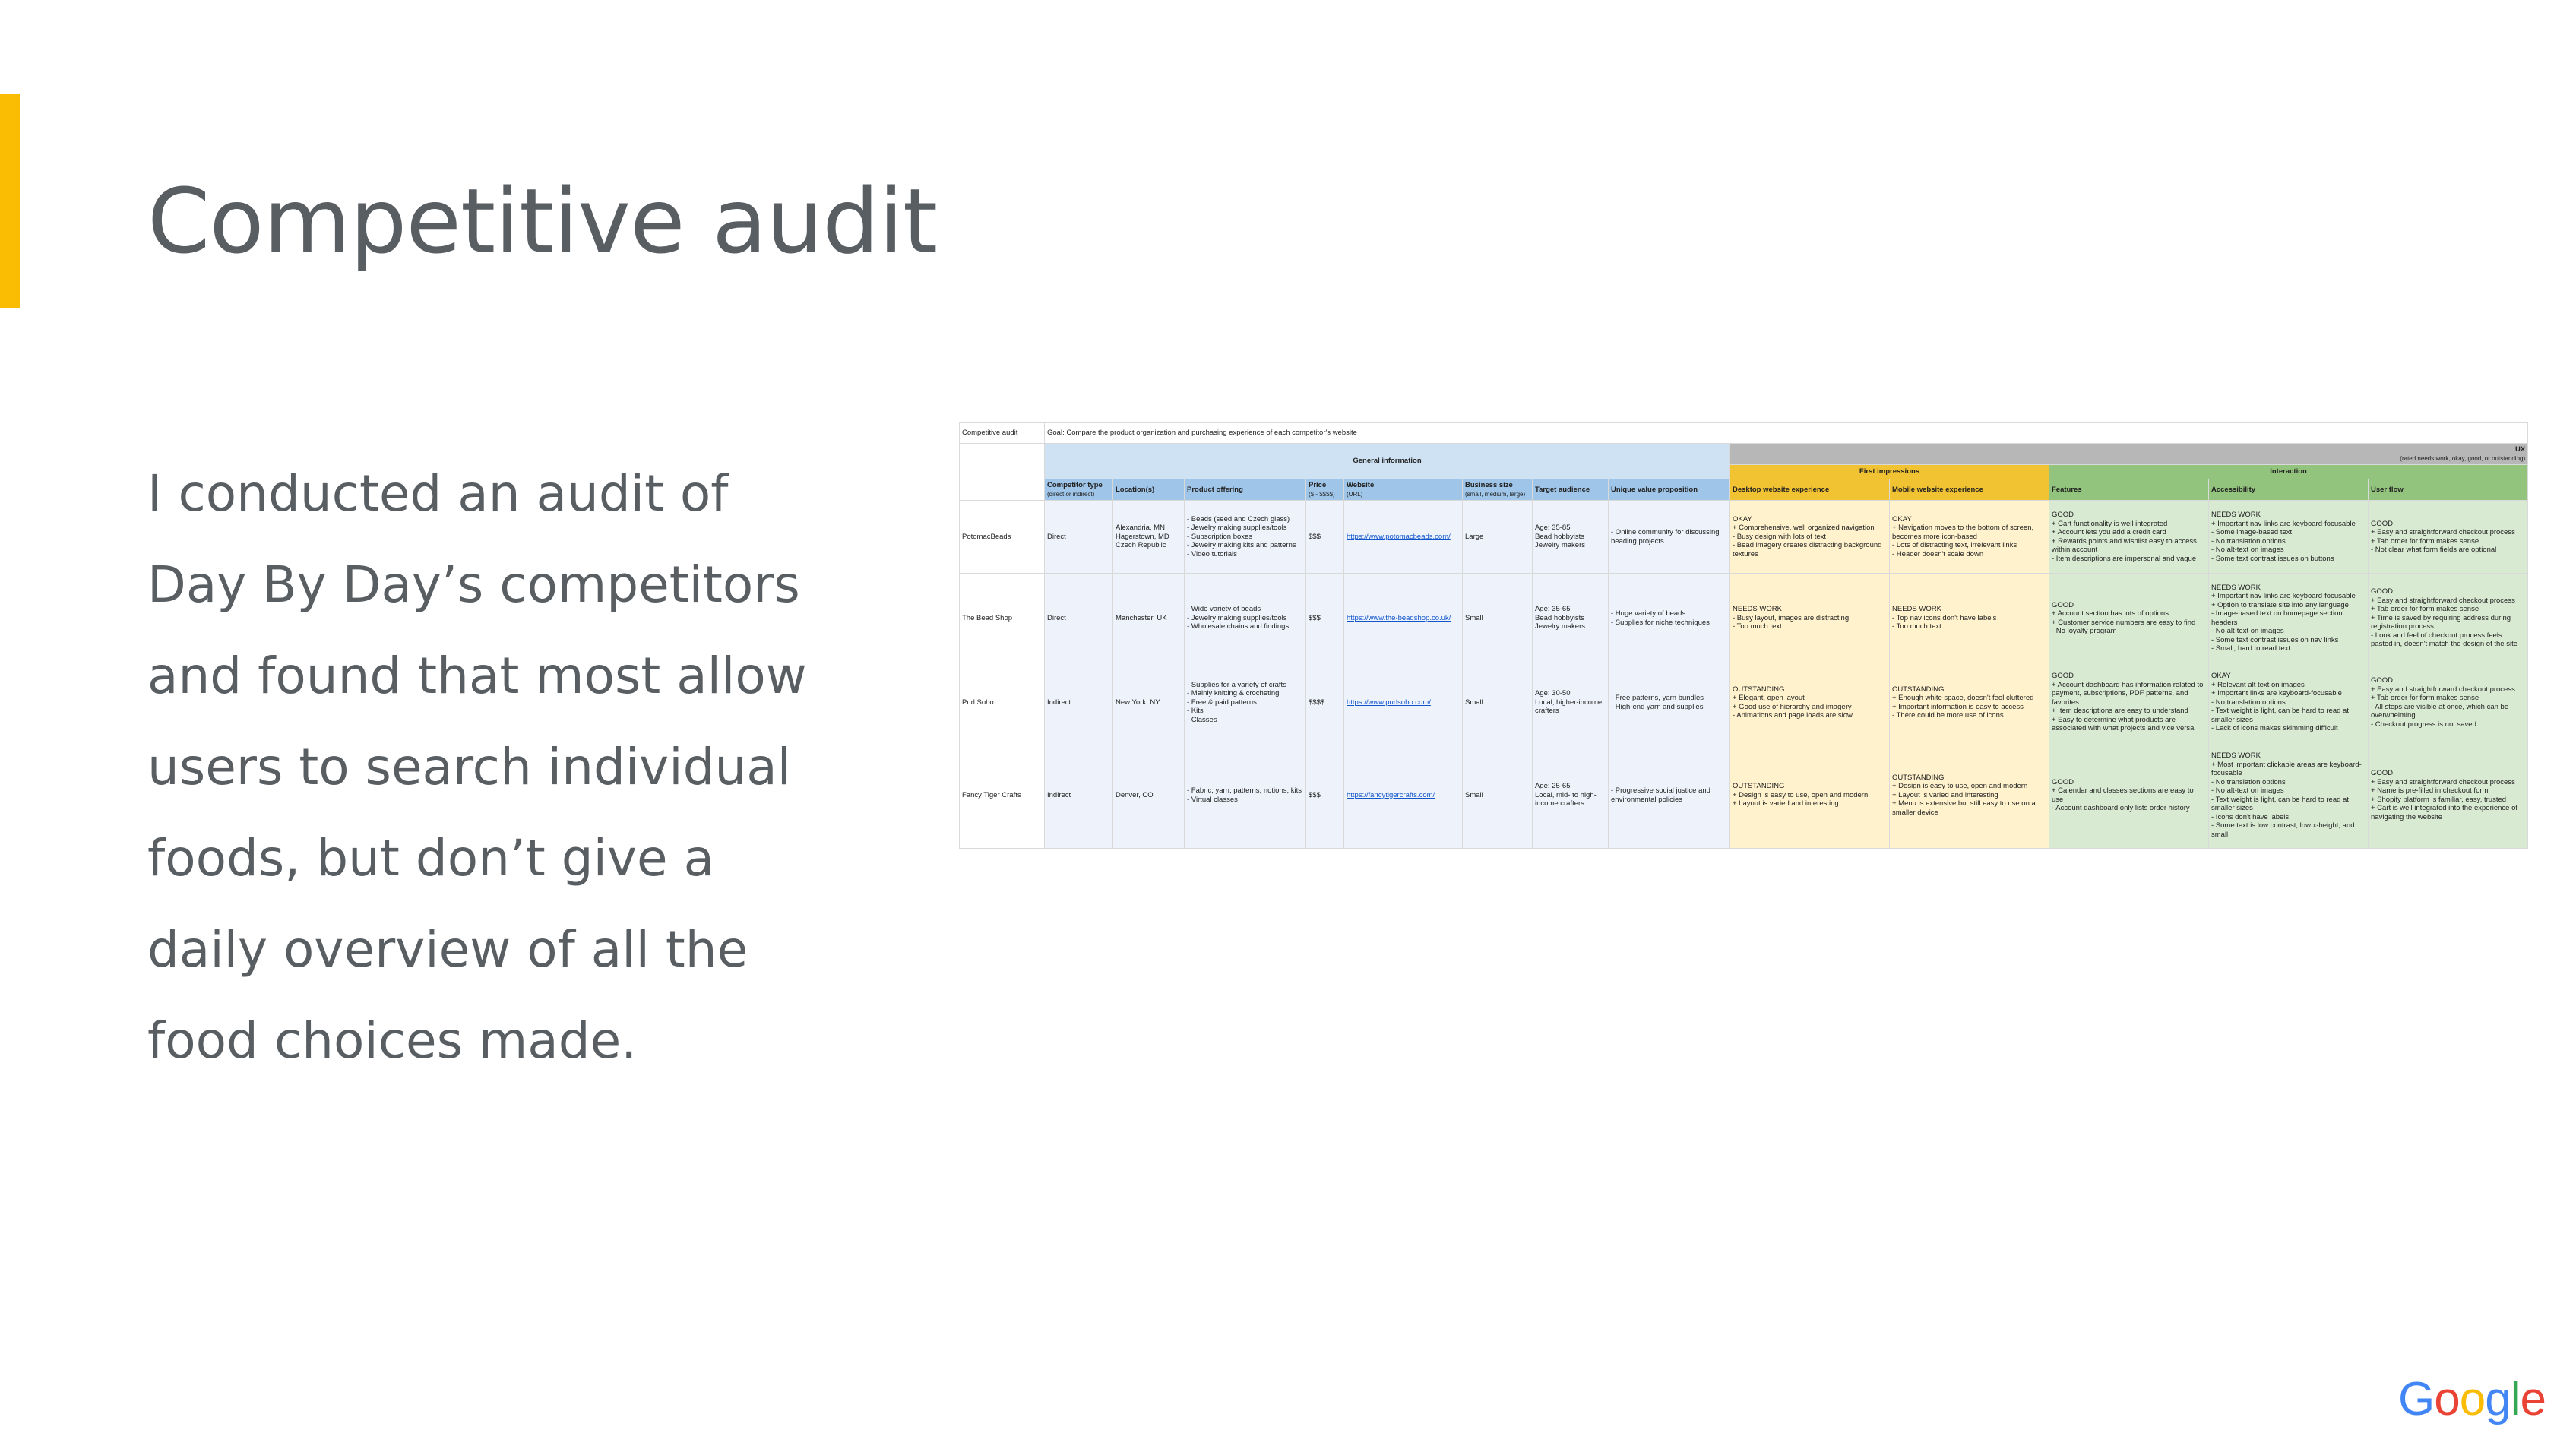 The image size is (2576, 1449). Describe the element at coordinates (1002, 702) in the screenshot. I see `row-name: Purl Soho` at that location.